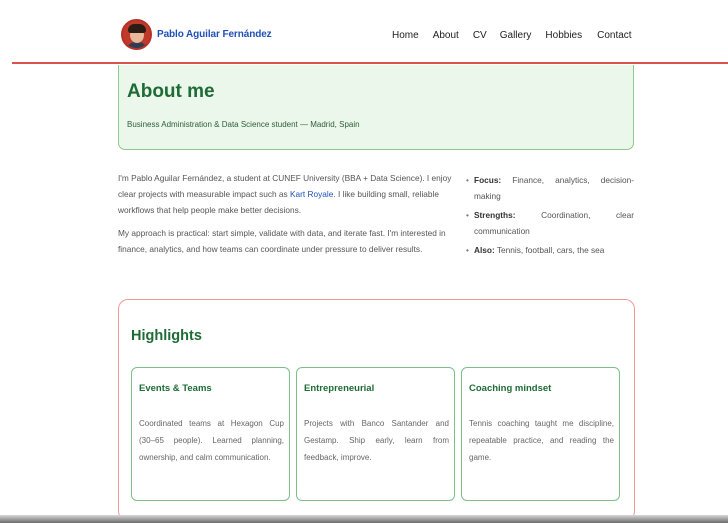 The height and width of the screenshot is (523, 728). I want to click on avatar, so click(136, 34).